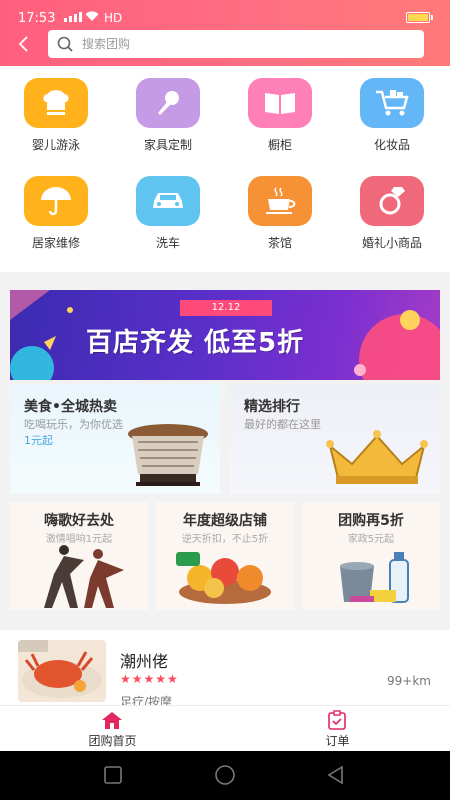 This screenshot has height=800, width=450. What do you see at coordinates (79, 539) in the screenshot?
I see `promo-subtitle: 激情唱响1元起` at bounding box center [79, 539].